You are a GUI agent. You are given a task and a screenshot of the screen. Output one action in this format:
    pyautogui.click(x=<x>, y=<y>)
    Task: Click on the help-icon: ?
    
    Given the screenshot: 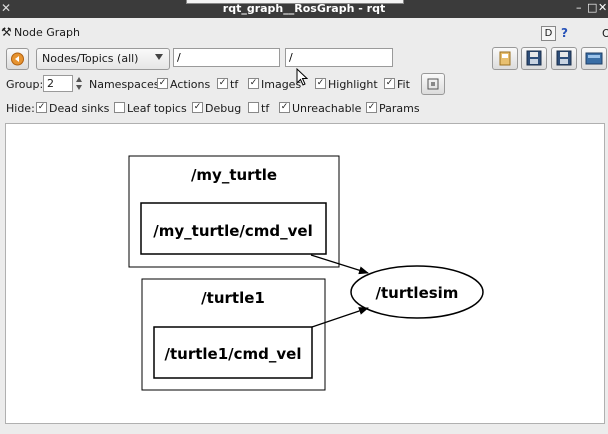 What is the action you would take?
    pyautogui.click(x=564, y=33)
    